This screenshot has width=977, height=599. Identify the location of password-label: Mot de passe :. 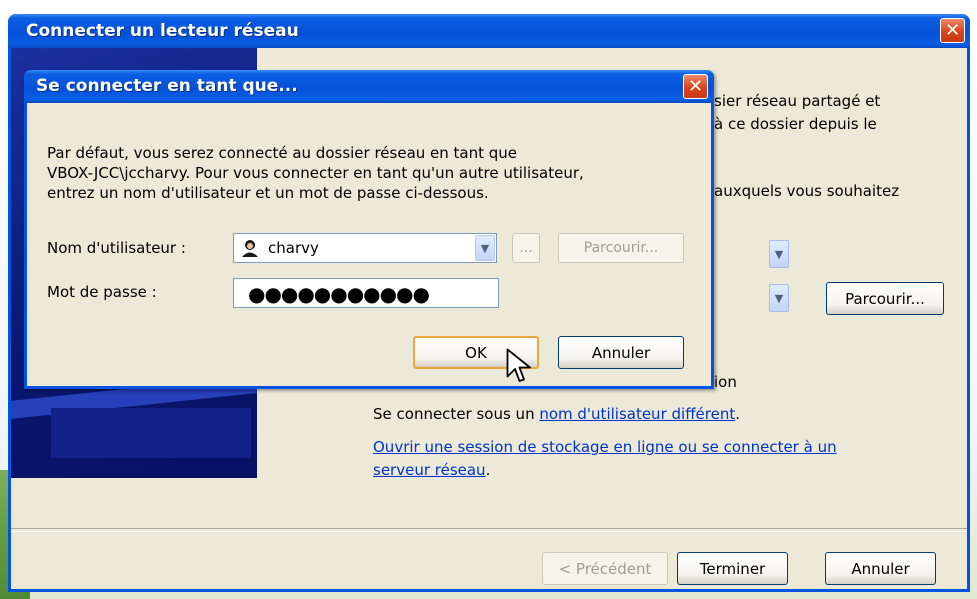
(102, 292).